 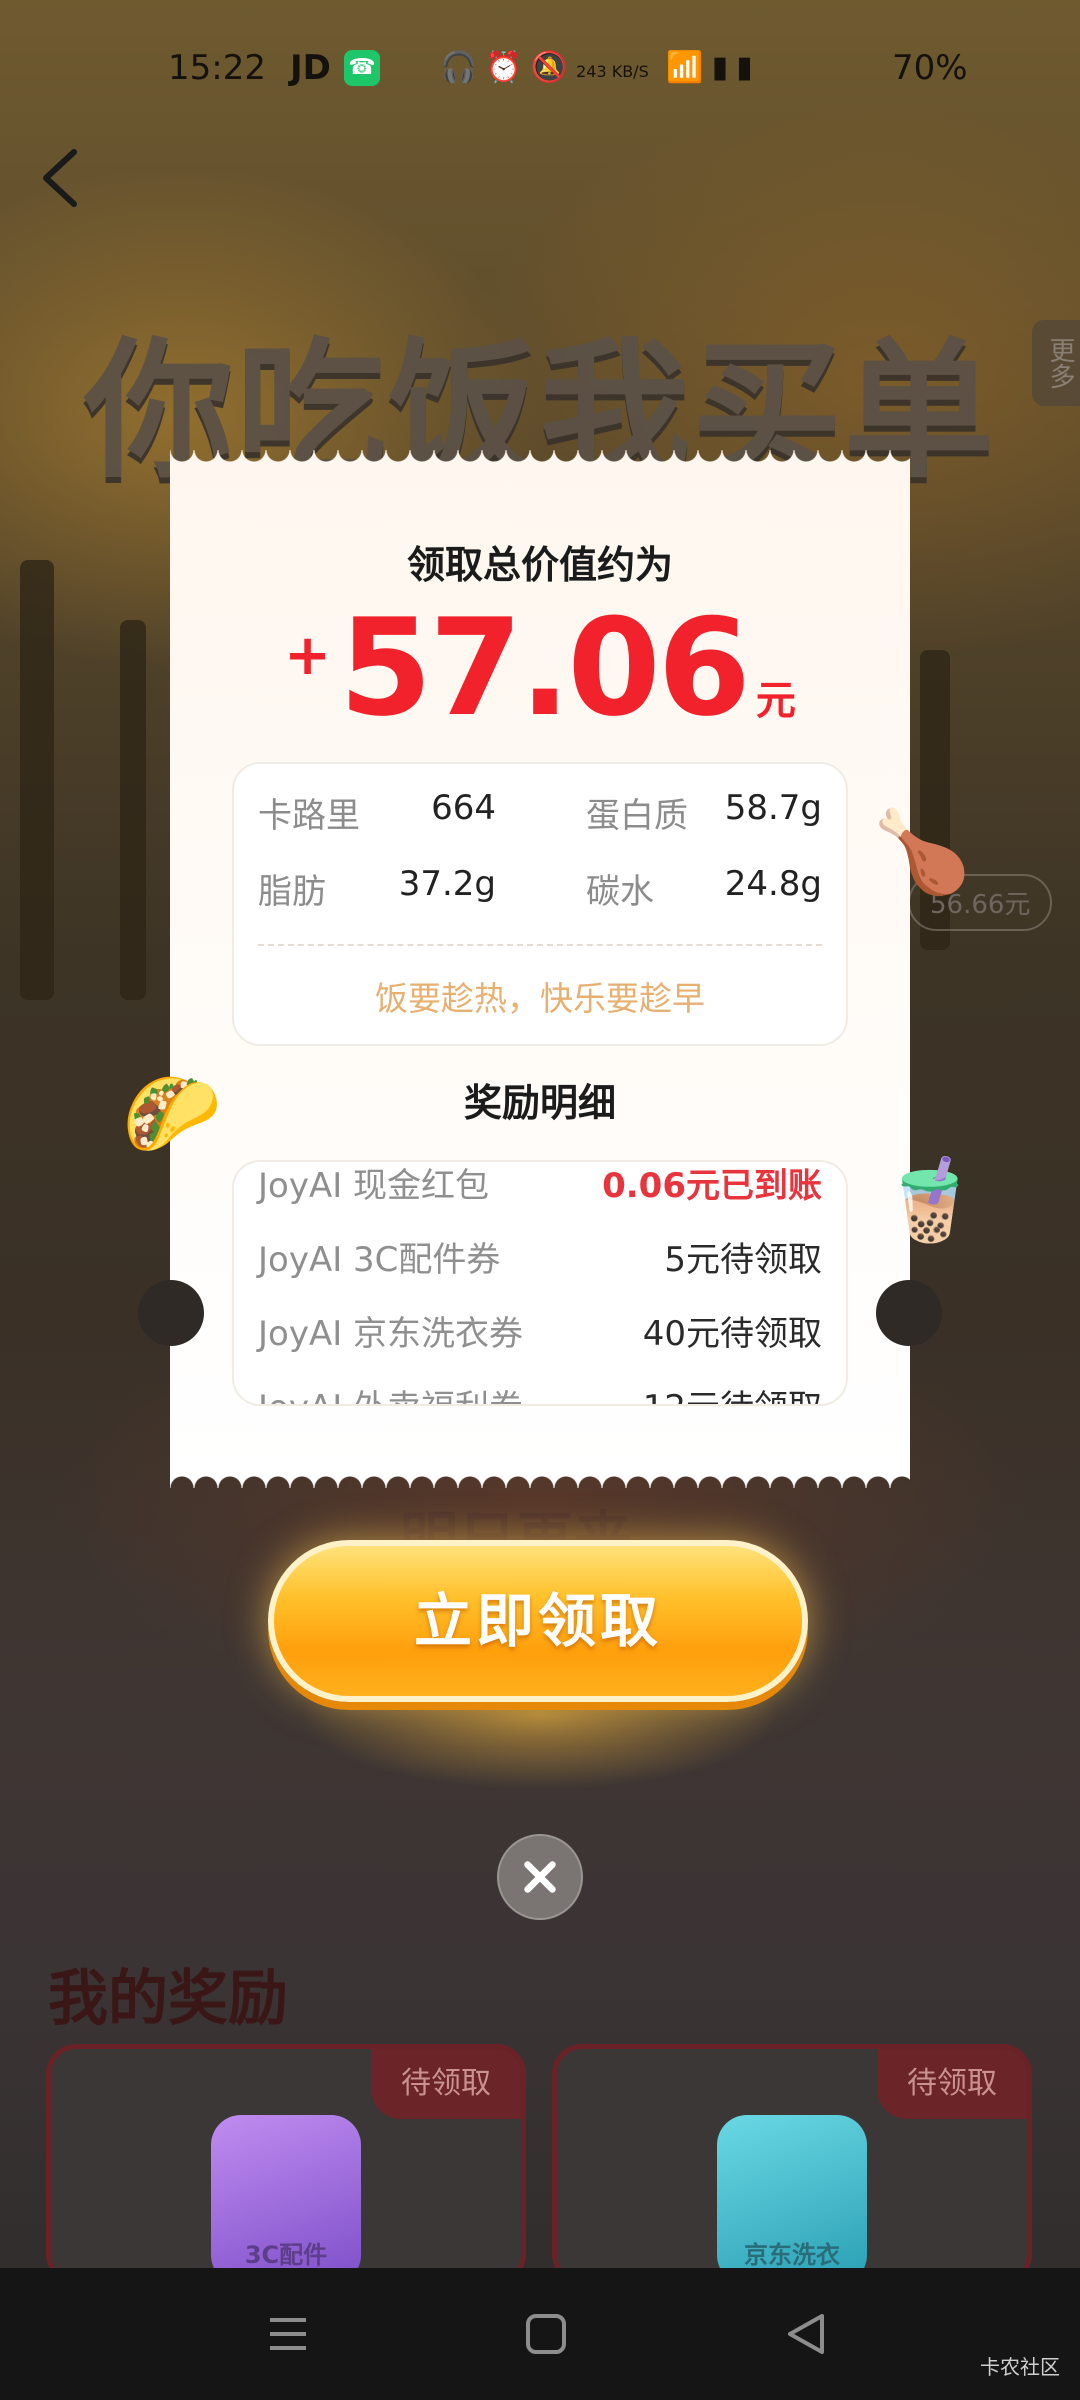 What do you see at coordinates (60, 178) in the screenshot?
I see `back-arrow-icon` at bounding box center [60, 178].